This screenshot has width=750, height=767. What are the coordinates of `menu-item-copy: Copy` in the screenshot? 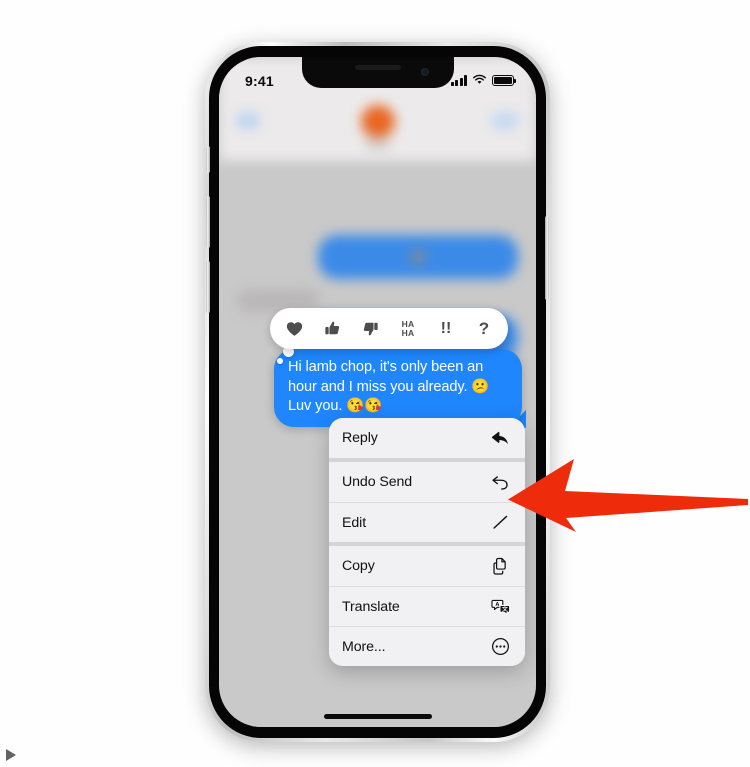 It's located at (427, 566).